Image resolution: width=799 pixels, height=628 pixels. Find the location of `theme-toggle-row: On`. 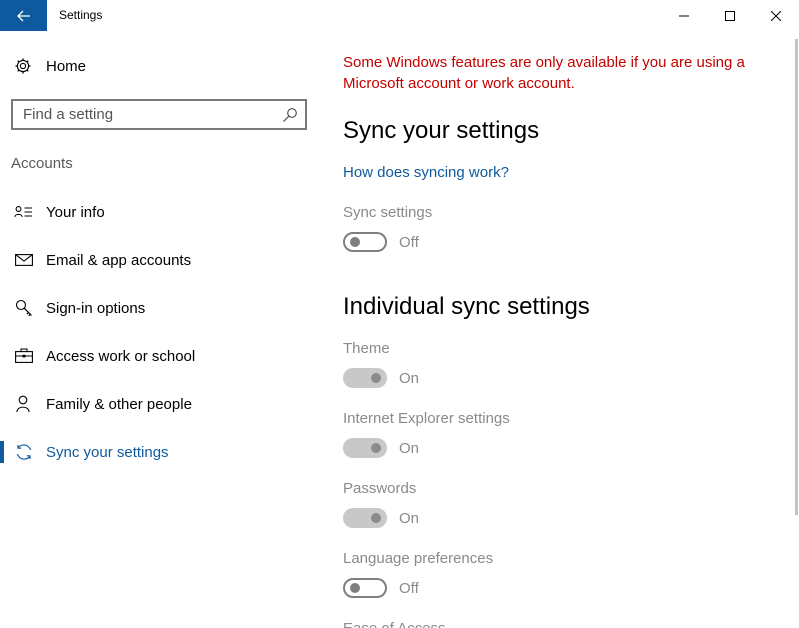

theme-toggle-row: On is located at coordinates (381, 378).